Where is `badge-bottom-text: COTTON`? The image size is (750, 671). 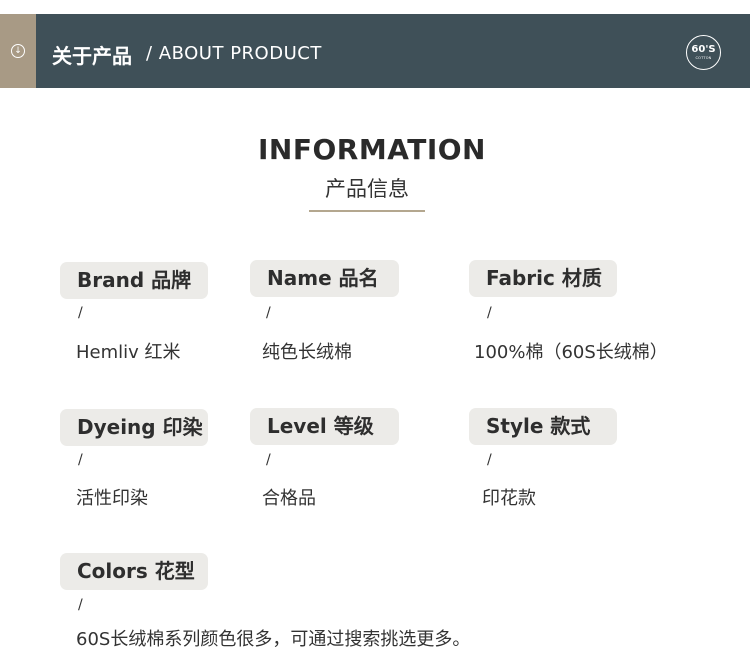 badge-bottom-text: COTTON is located at coordinates (703, 58).